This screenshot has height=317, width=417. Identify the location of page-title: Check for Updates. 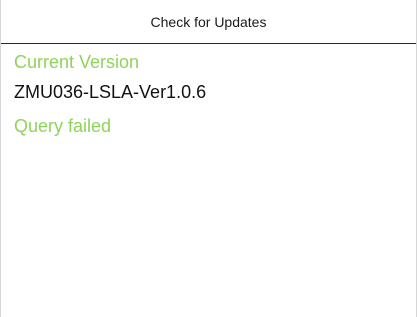
(208, 21).